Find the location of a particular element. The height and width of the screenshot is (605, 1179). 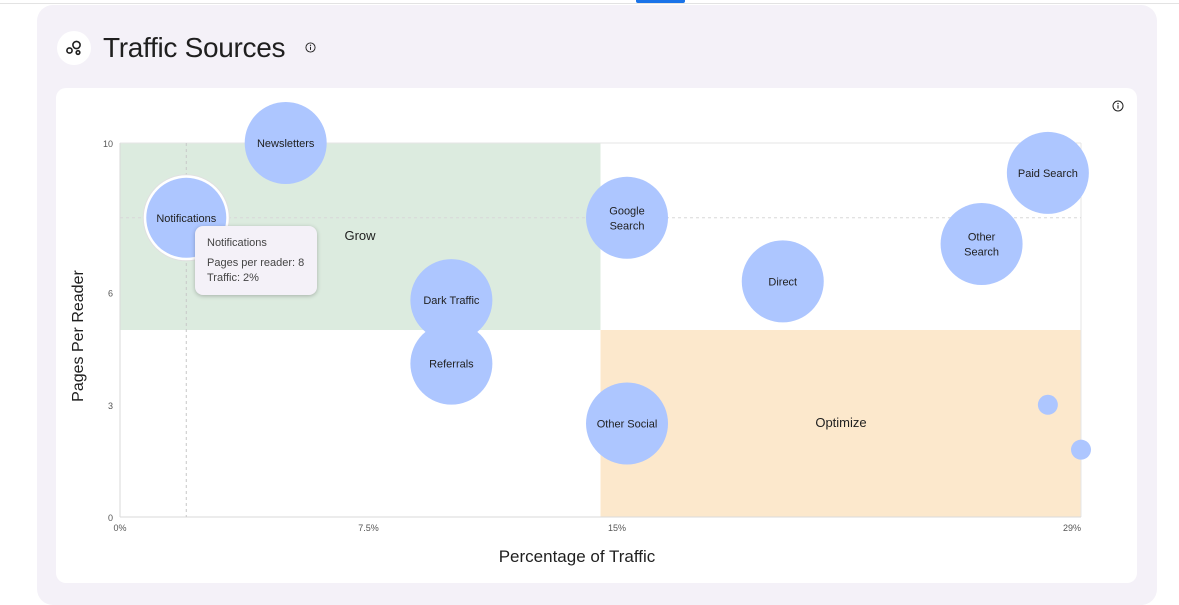

x-axis-label: Percentage of Traffic is located at coordinates (577, 556).